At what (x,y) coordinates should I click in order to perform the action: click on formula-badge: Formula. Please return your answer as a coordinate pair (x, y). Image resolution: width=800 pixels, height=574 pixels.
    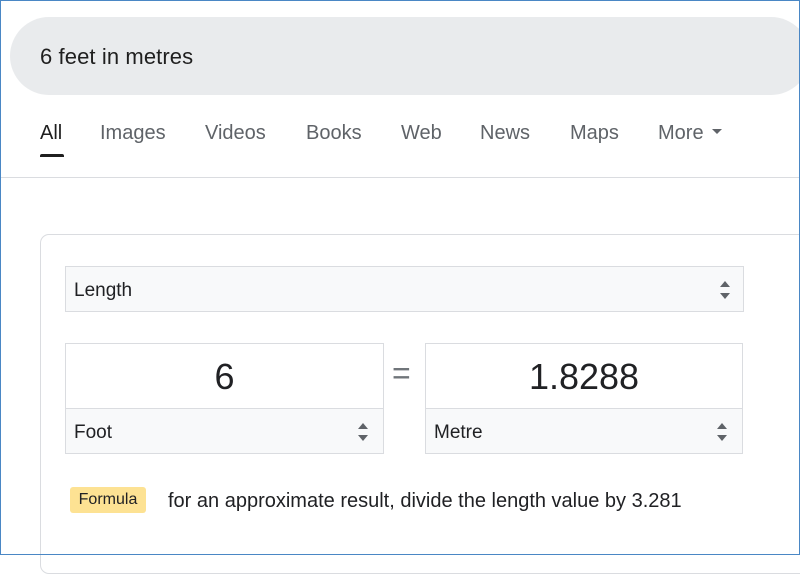
    Looking at the image, I should click on (108, 500).